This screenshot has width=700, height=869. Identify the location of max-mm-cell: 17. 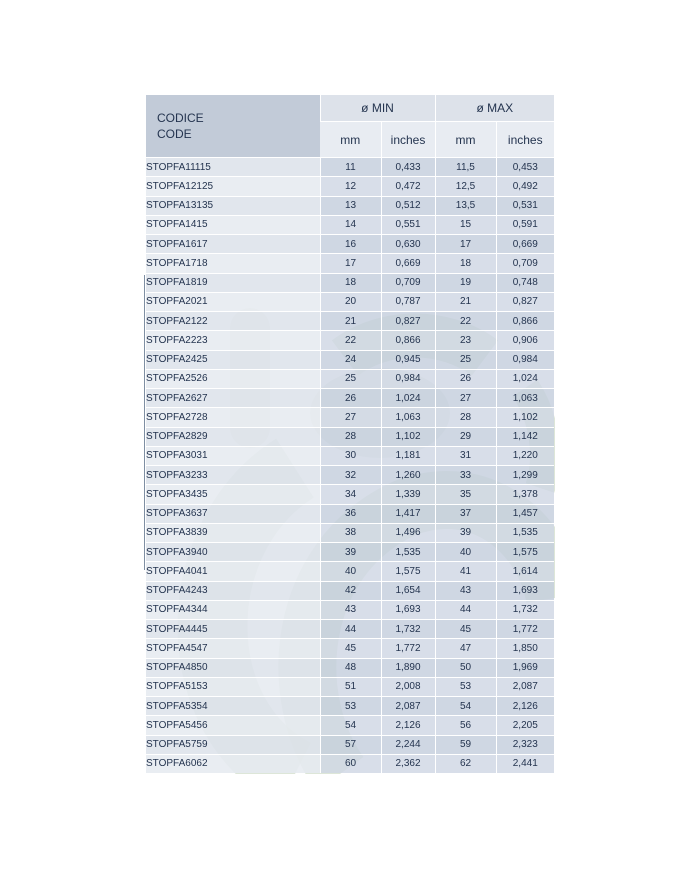
(465, 243).